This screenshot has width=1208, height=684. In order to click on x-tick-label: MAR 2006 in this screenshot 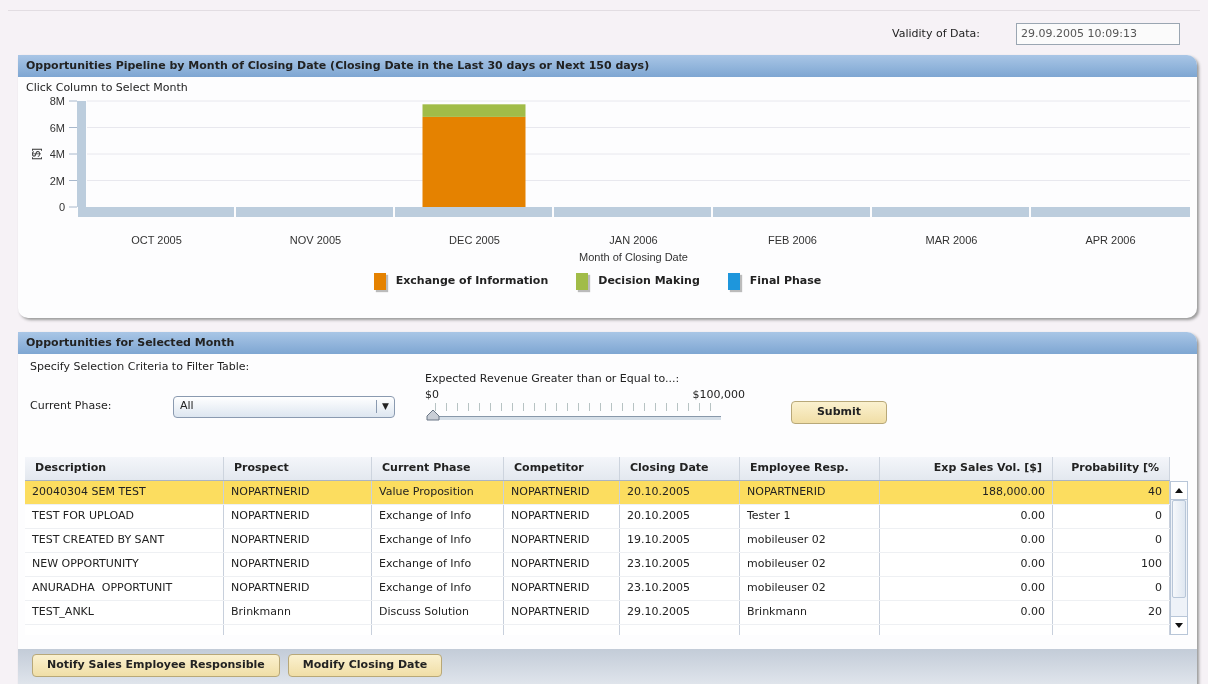, I will do `click(951, 239)`.